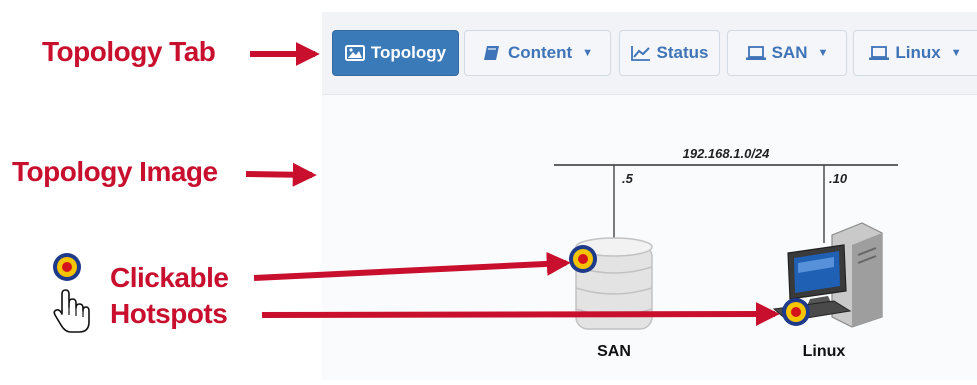 Image resolution: width=977 pixels, height=385 pixels. I want to click on tab-bar: Topology Content ▼ Status SAN ▼ Linux ▼, so click(649, 53).